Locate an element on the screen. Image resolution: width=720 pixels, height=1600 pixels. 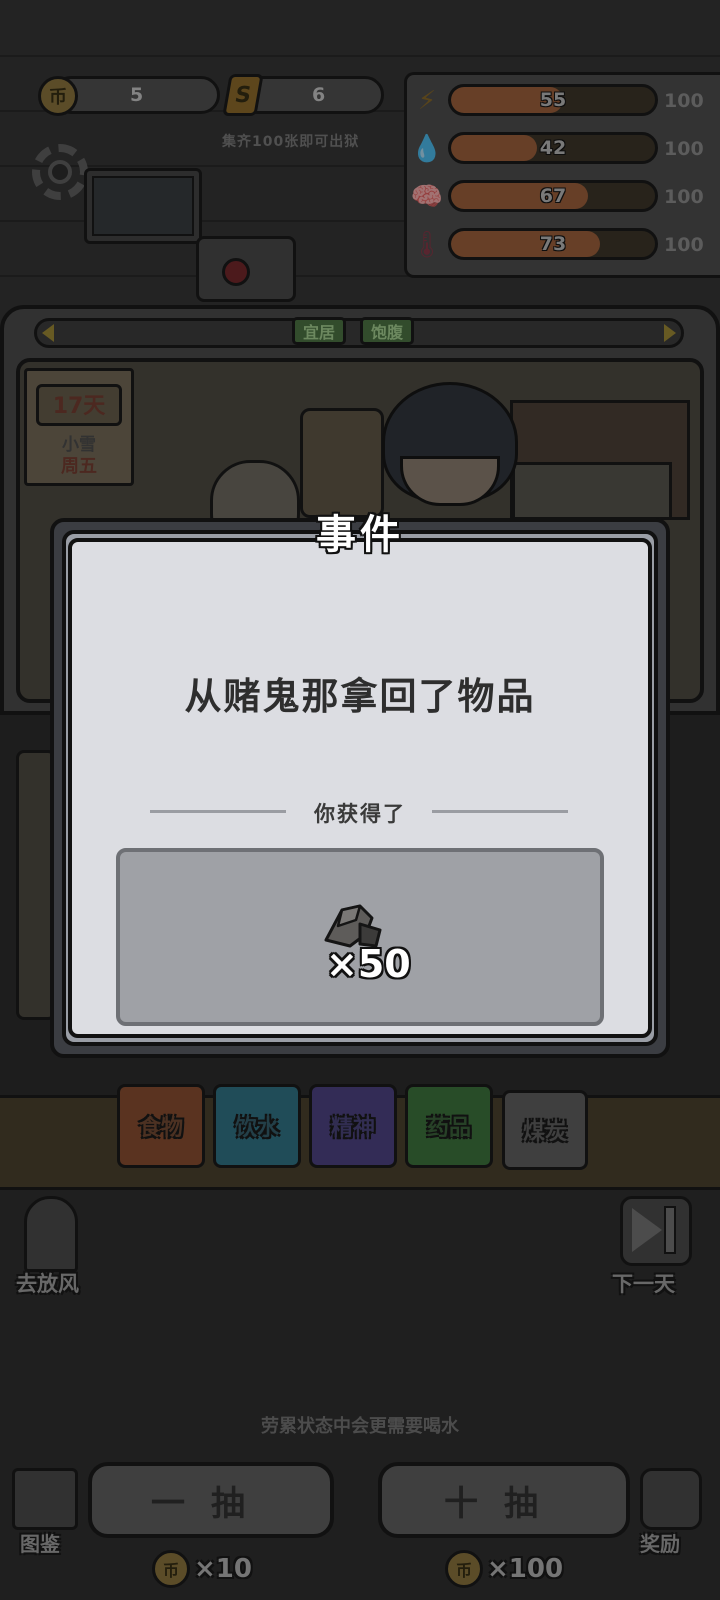
reward-quantity: ×50 is located at coordinates (368, 964).